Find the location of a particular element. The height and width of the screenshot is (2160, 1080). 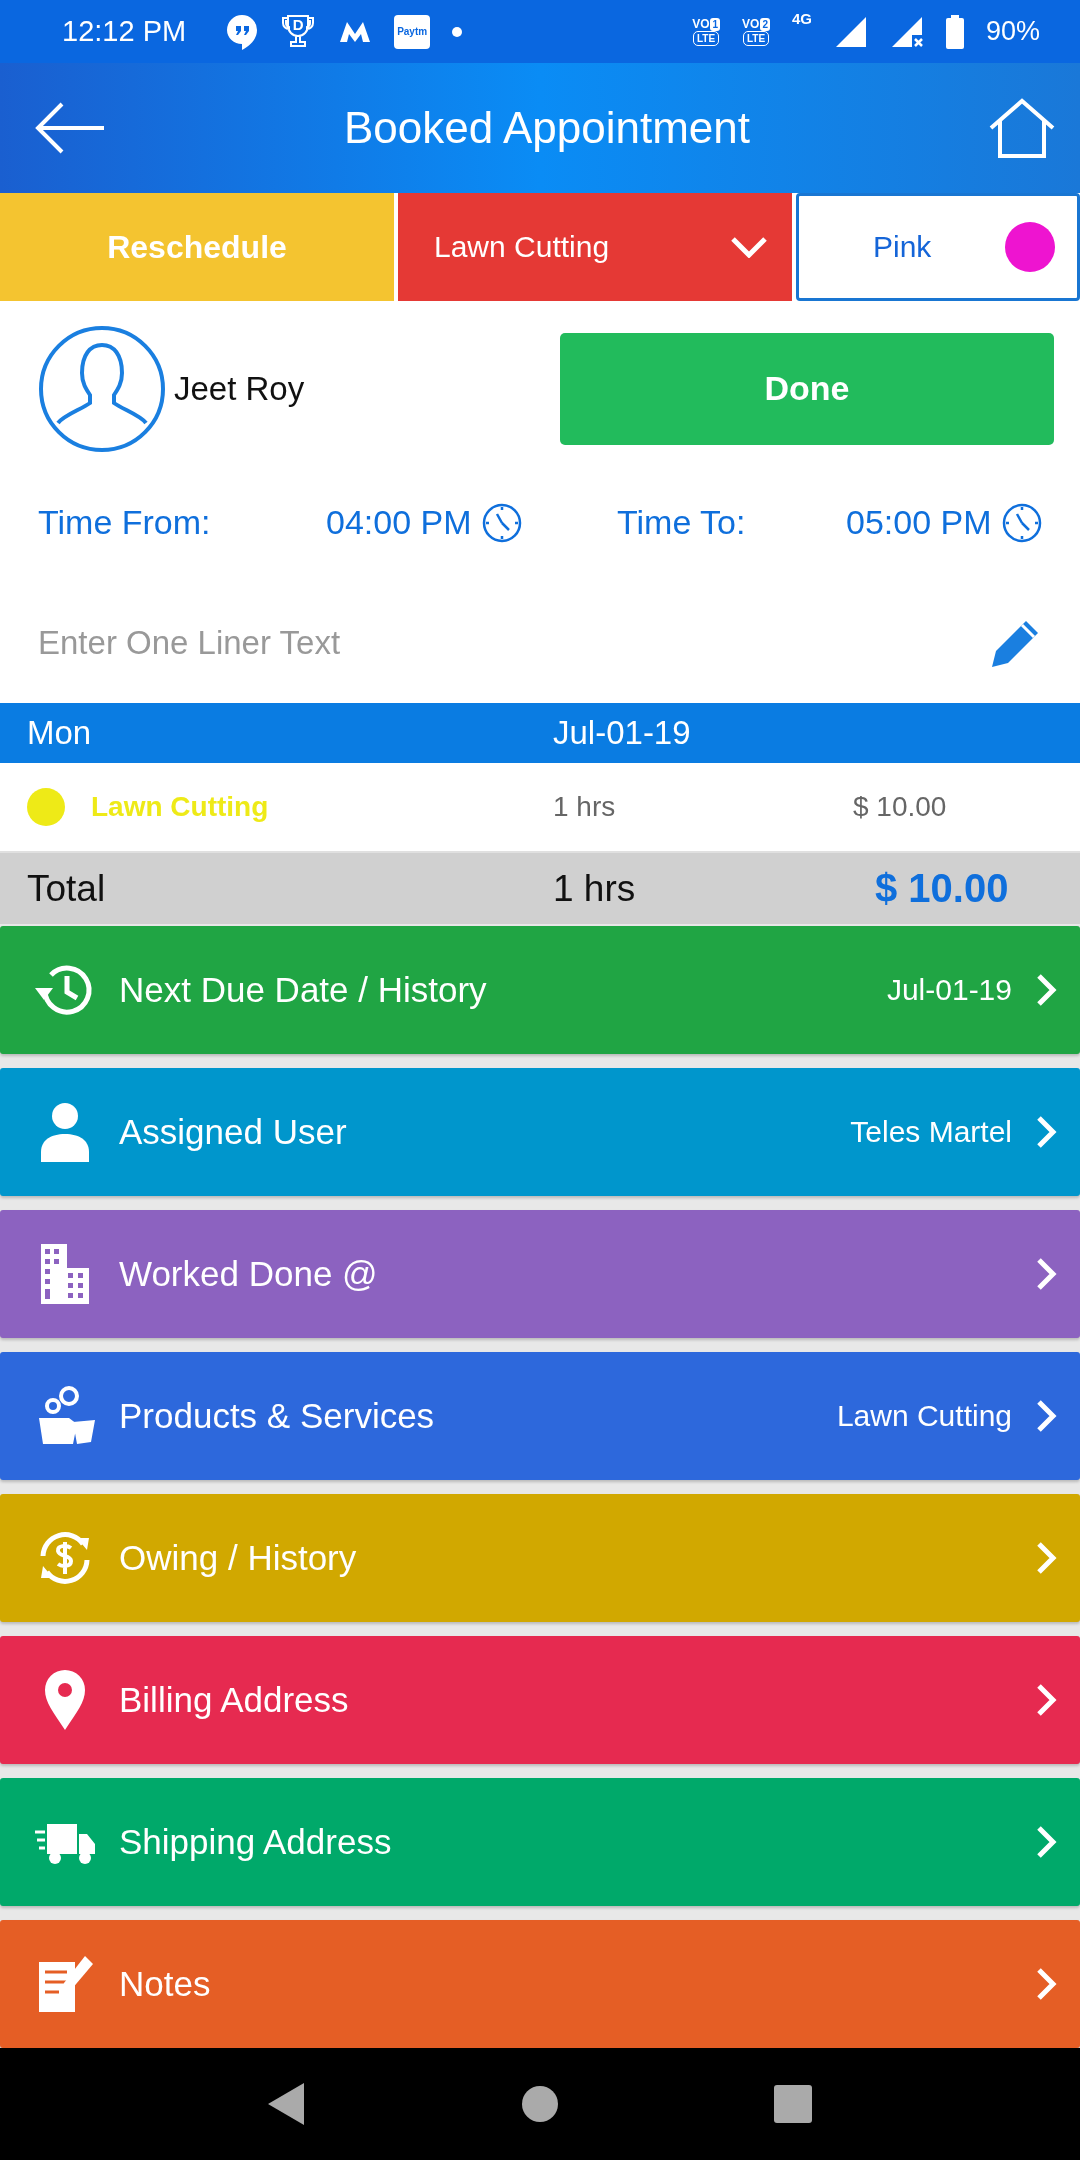

customer-name: Jeet Roy is located at coordinates (240, 388).